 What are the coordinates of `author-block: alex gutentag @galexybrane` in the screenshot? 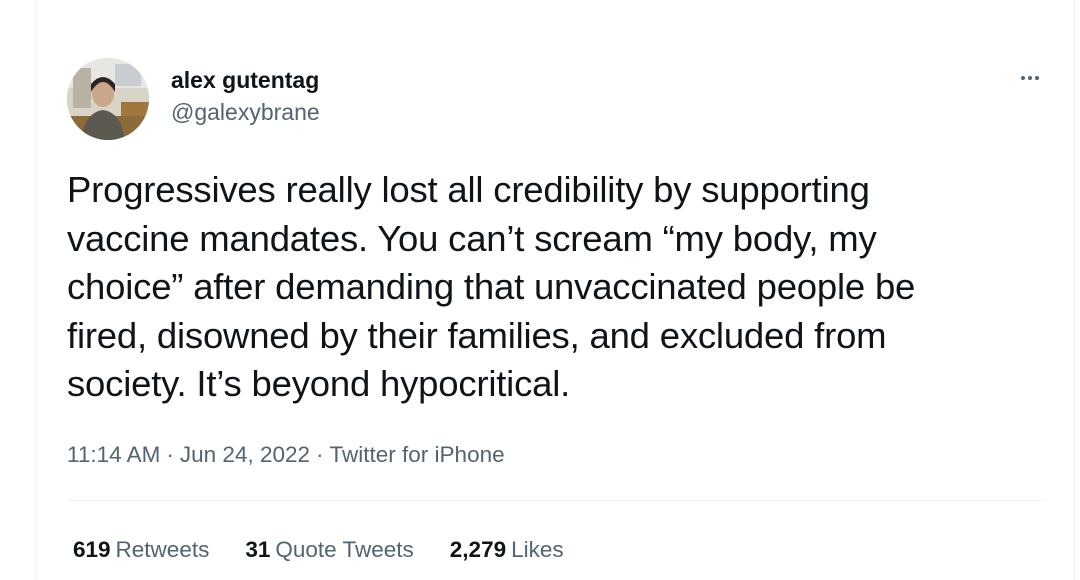 It's located at (245, 96).